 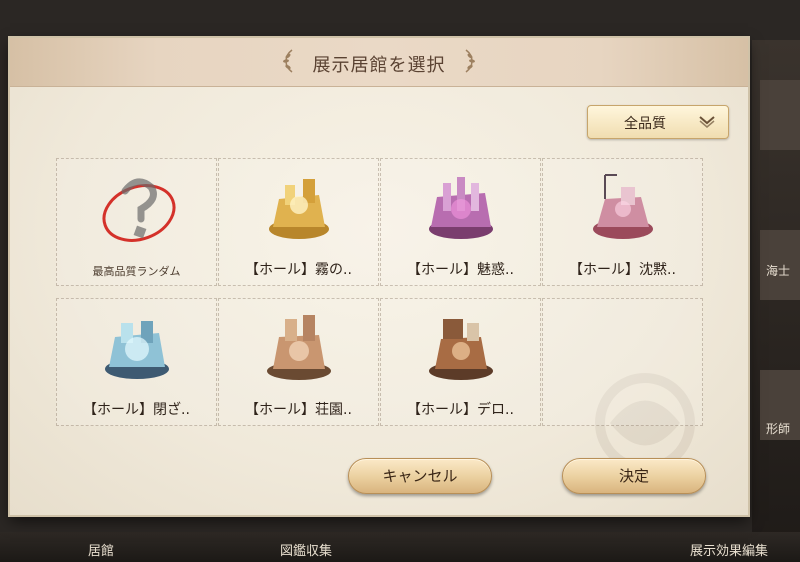 I want to click on bottom-tab-display-effect: 展示効果編集, so click(x=729, y=549).